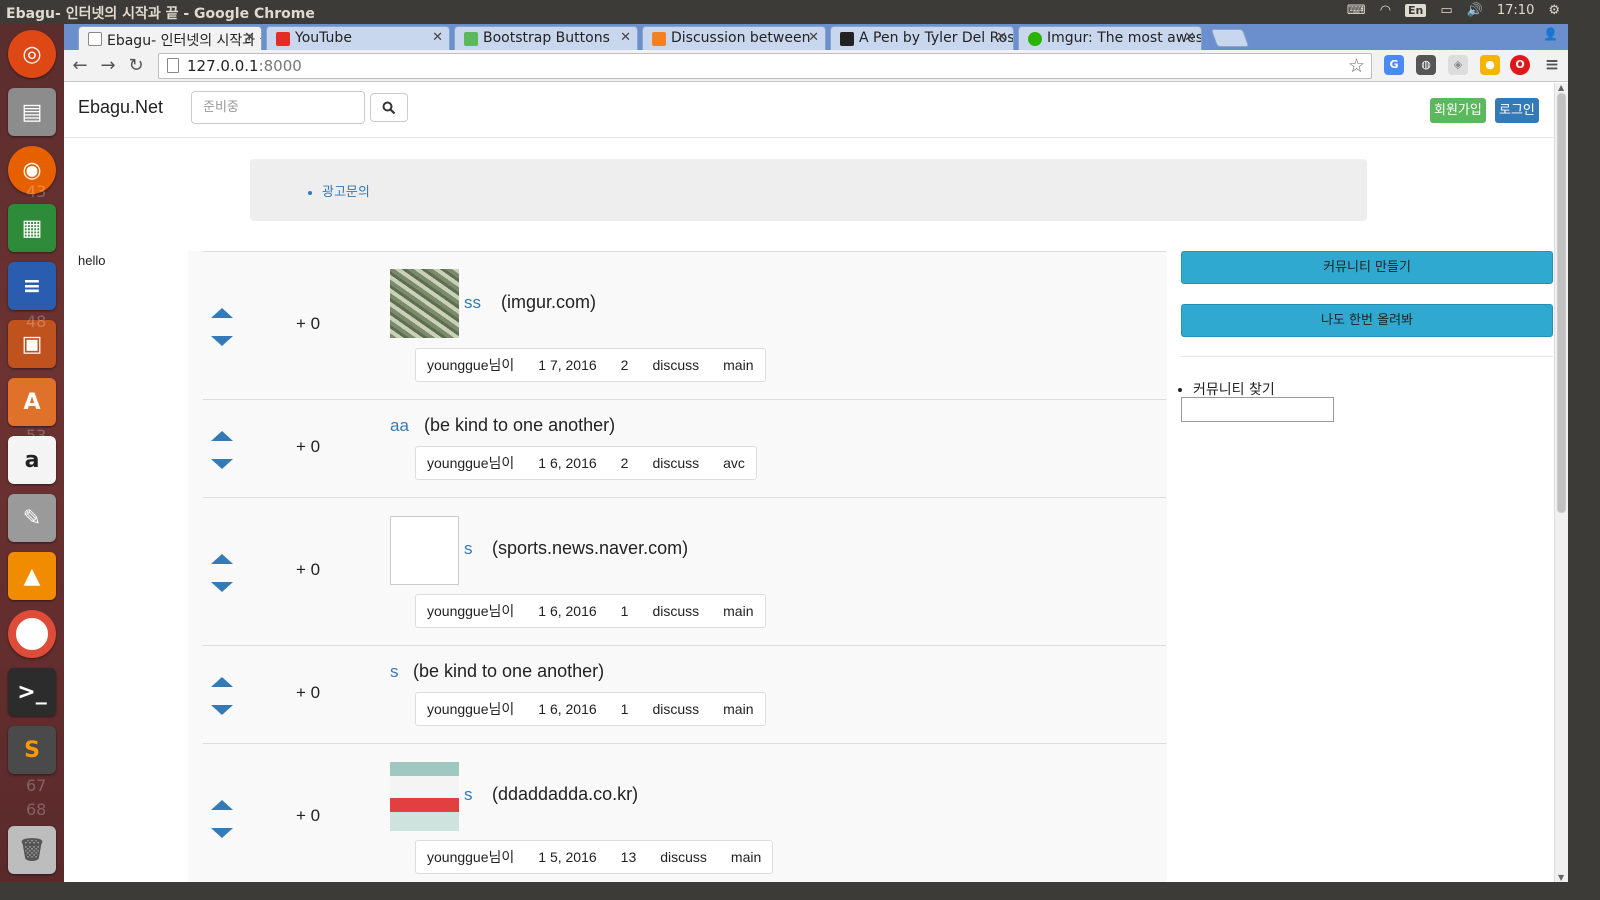 The width and height of the screenshot is (1600, 900). Describe the element at coordinates (1517, 110) in the screenshot. I see `login-button: 로그인` at that location.